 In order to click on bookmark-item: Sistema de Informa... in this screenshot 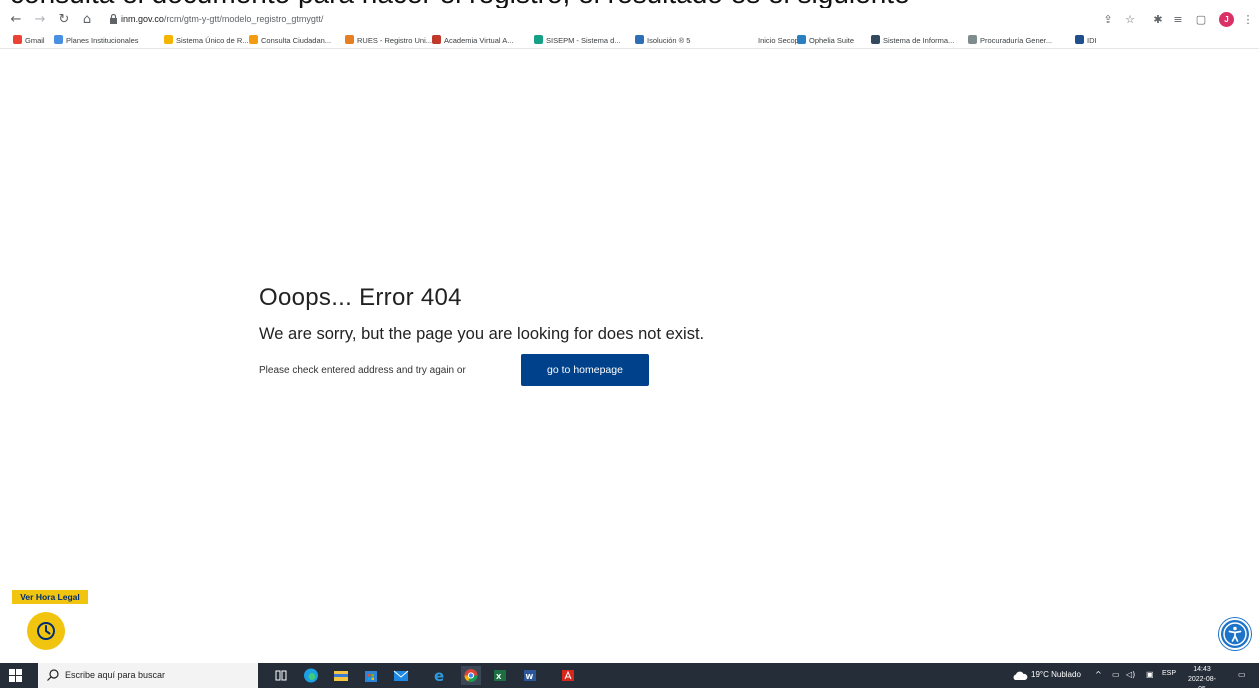, I will do `click(912, 41)`.